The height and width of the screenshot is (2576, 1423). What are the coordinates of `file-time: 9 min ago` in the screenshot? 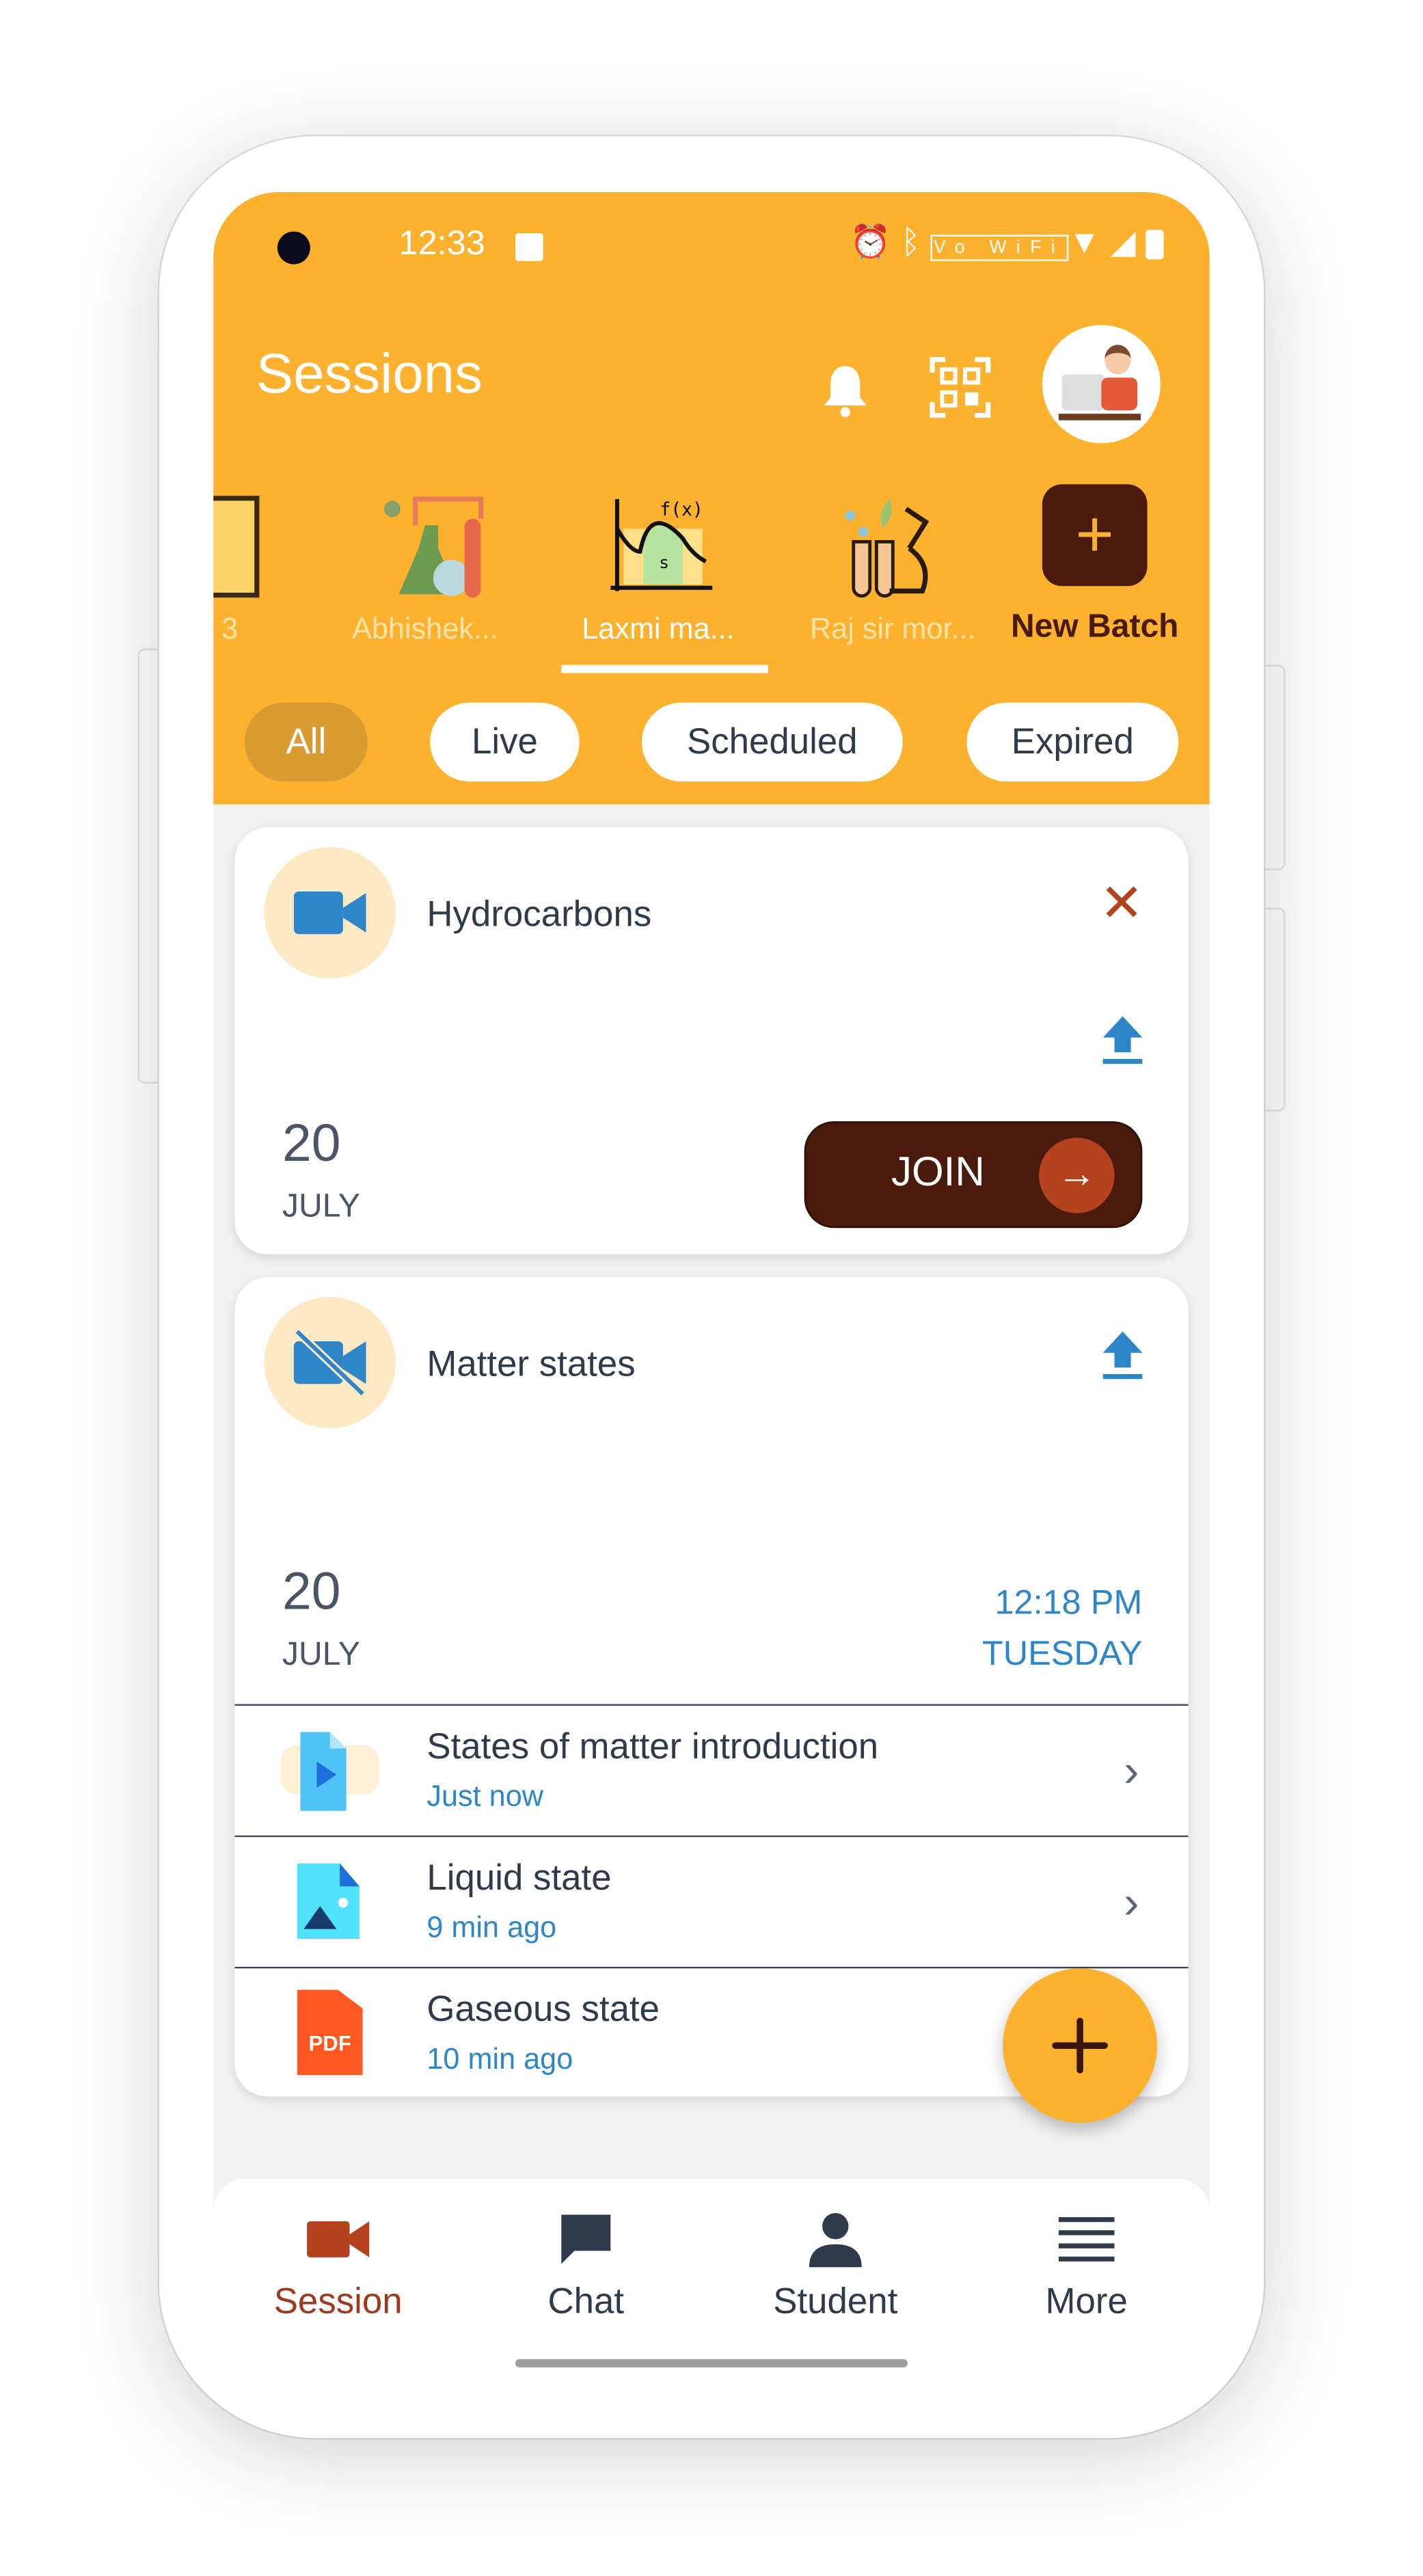 It's located at (491, 1927).